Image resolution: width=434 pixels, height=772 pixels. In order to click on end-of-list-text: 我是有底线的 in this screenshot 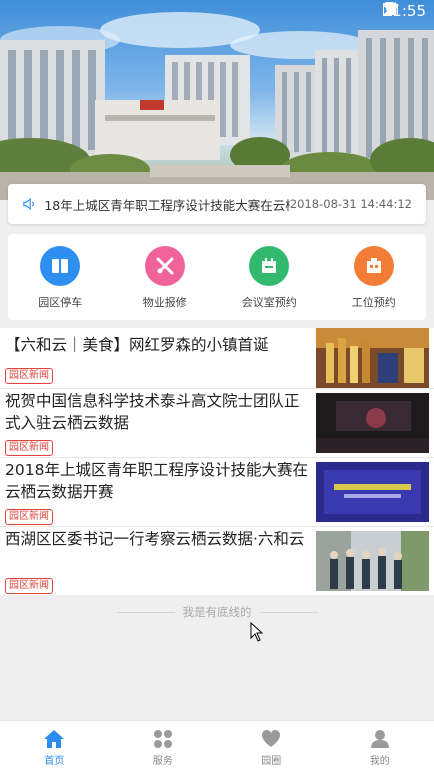, I will do `click(217, 612)`.